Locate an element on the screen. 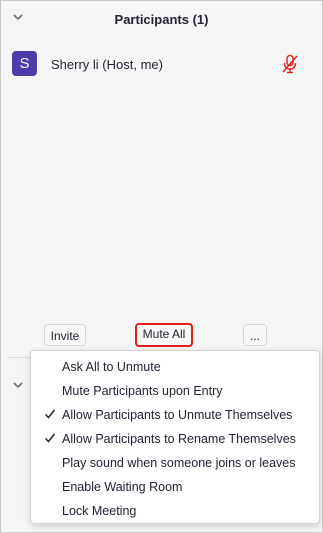 This screenshot has height=533, width=323. panel-header: Participants (1) is located at coordinates (161, 20).